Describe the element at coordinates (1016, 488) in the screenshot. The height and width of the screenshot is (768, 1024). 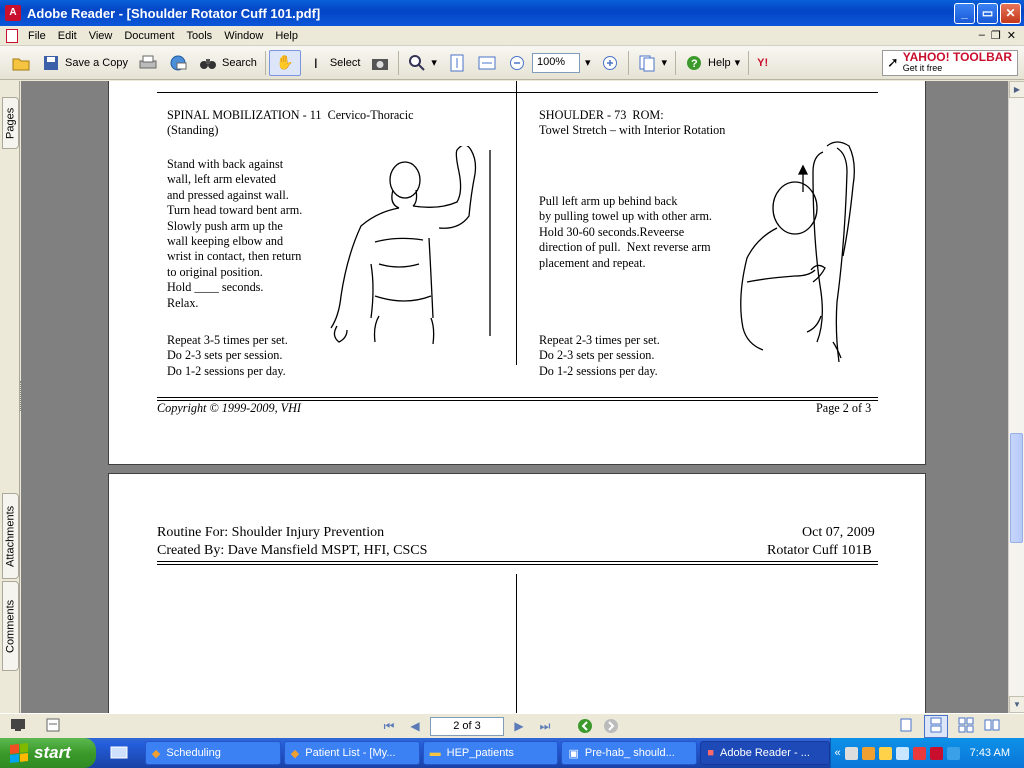
I see `scroll-thumb` at that location.